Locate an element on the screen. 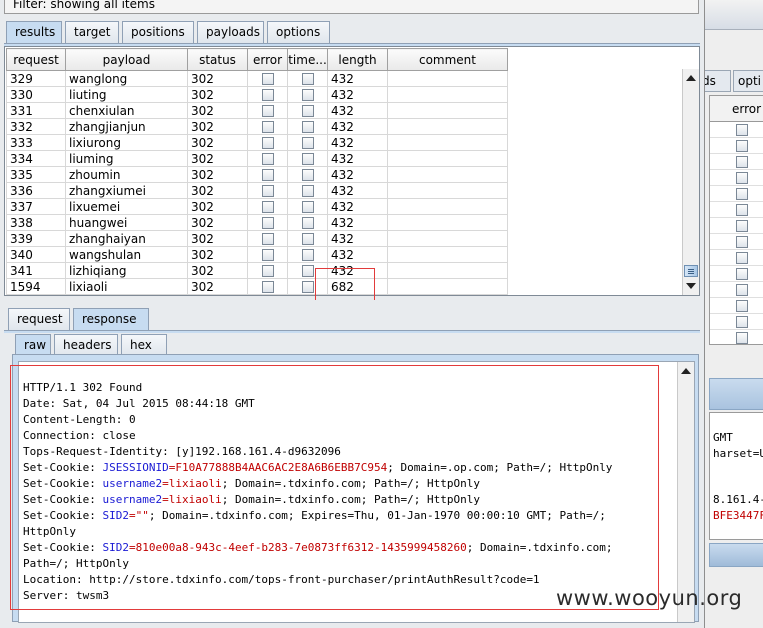 The height and width of the screenshot is (628, 763). tab-payloads: payloads is located at coordinates (230, 32).